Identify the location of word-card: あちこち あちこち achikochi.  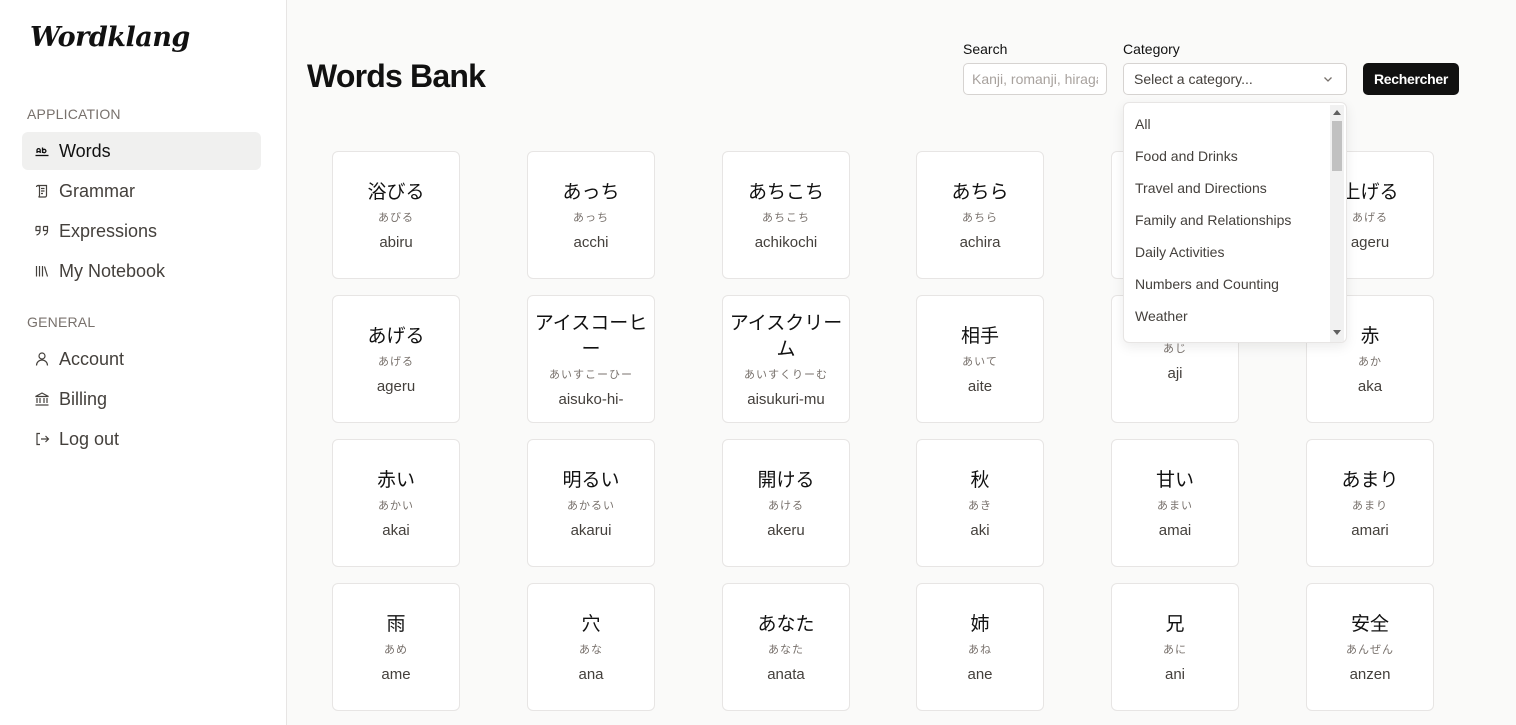
(786, 215).